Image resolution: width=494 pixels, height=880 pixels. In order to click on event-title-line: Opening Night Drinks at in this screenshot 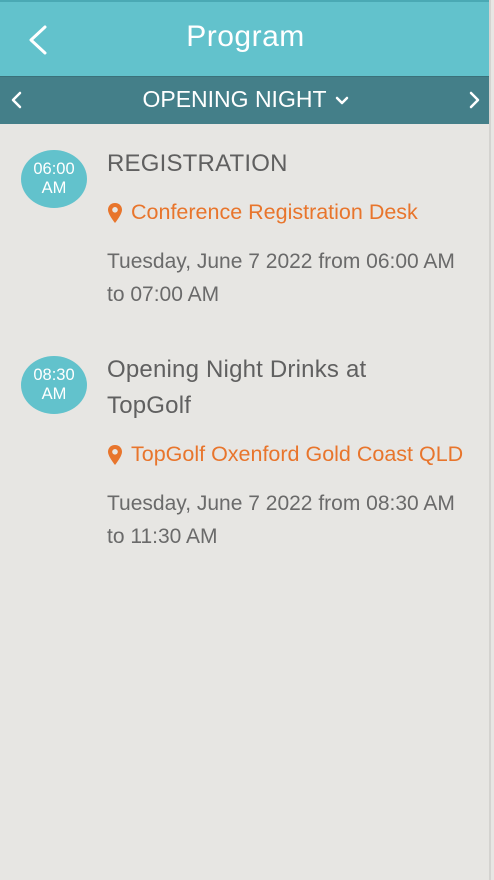, I will do `click(237, 369)`.